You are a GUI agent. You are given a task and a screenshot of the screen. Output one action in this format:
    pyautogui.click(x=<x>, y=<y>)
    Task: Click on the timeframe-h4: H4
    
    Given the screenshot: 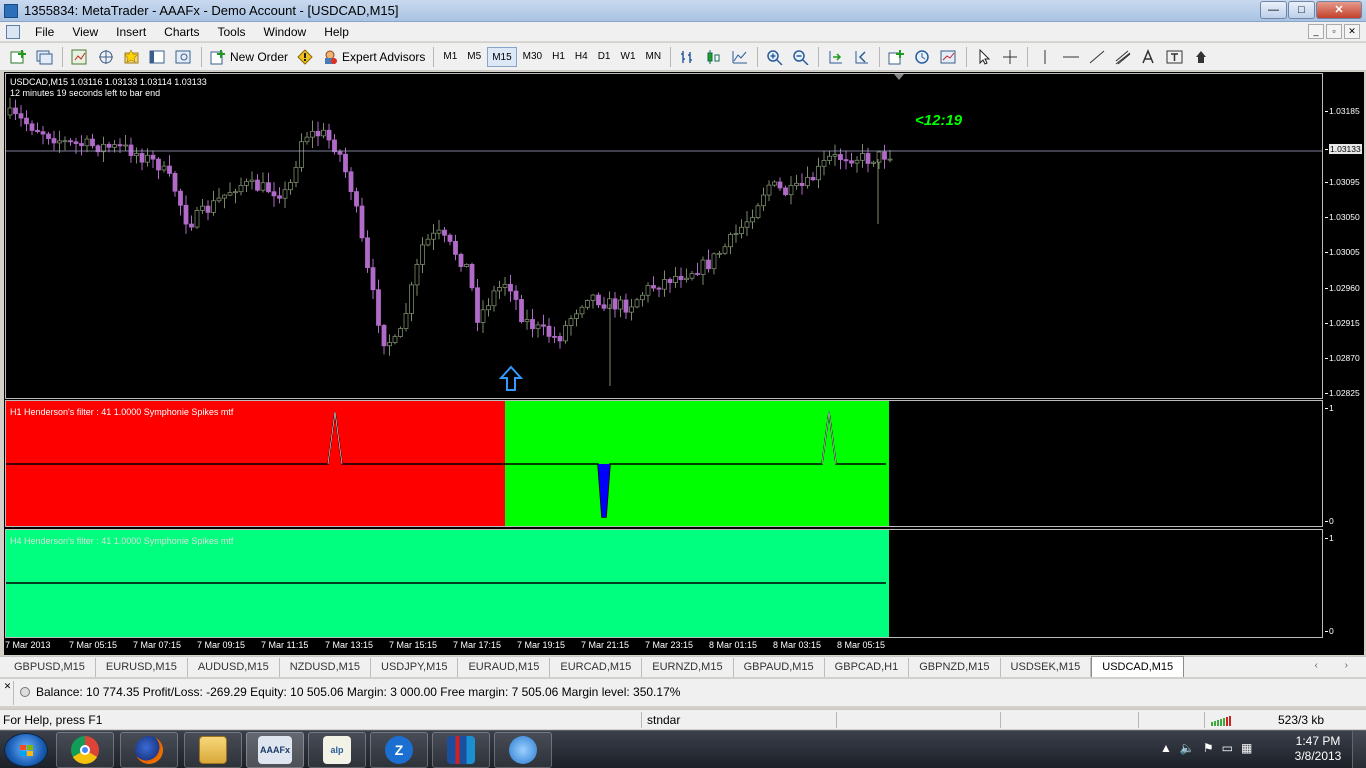 What is the action you would take?
    pyautogui.click(x=581, y=57)
    